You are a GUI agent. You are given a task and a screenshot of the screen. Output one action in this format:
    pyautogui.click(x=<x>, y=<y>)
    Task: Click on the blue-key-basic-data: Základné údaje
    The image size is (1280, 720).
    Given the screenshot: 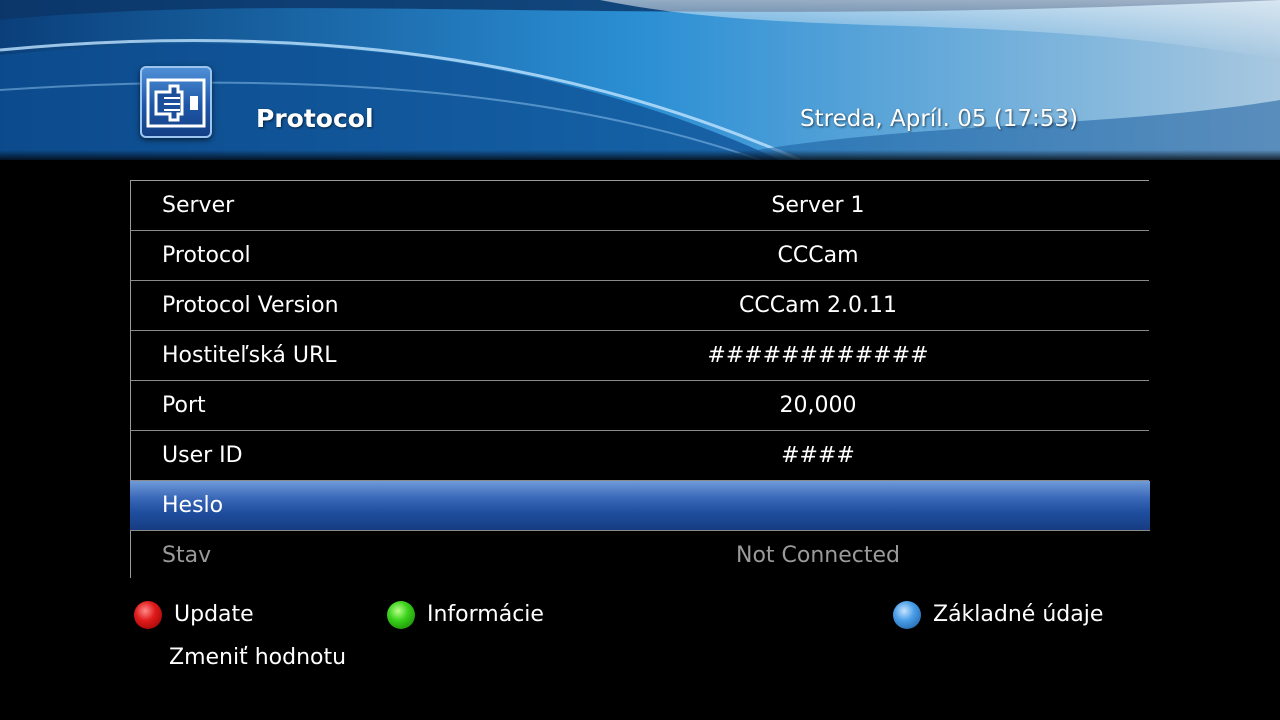 What is the action you would take?
    pyautogui.click(x=1003, y=615)
    